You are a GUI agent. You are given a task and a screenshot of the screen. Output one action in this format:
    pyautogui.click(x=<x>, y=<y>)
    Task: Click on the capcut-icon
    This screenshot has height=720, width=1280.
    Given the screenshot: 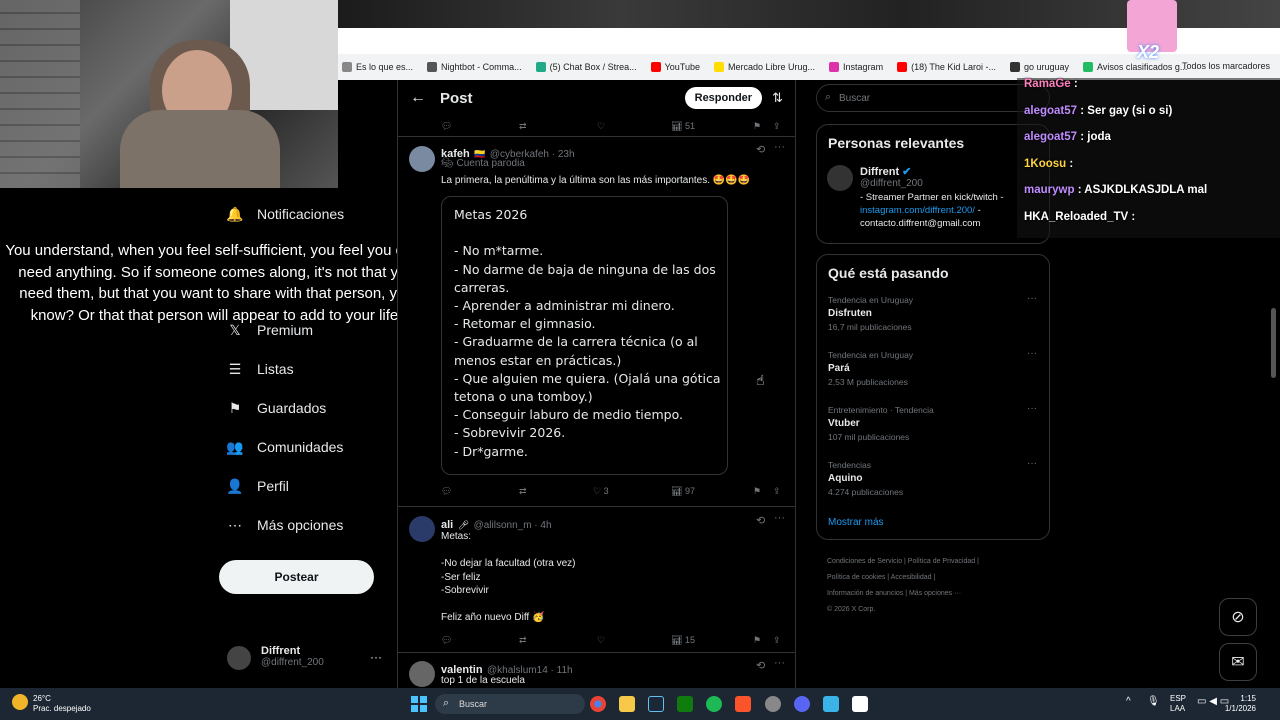 What is the action you would take?
    pyautogui.click(x=860, y=704)
    